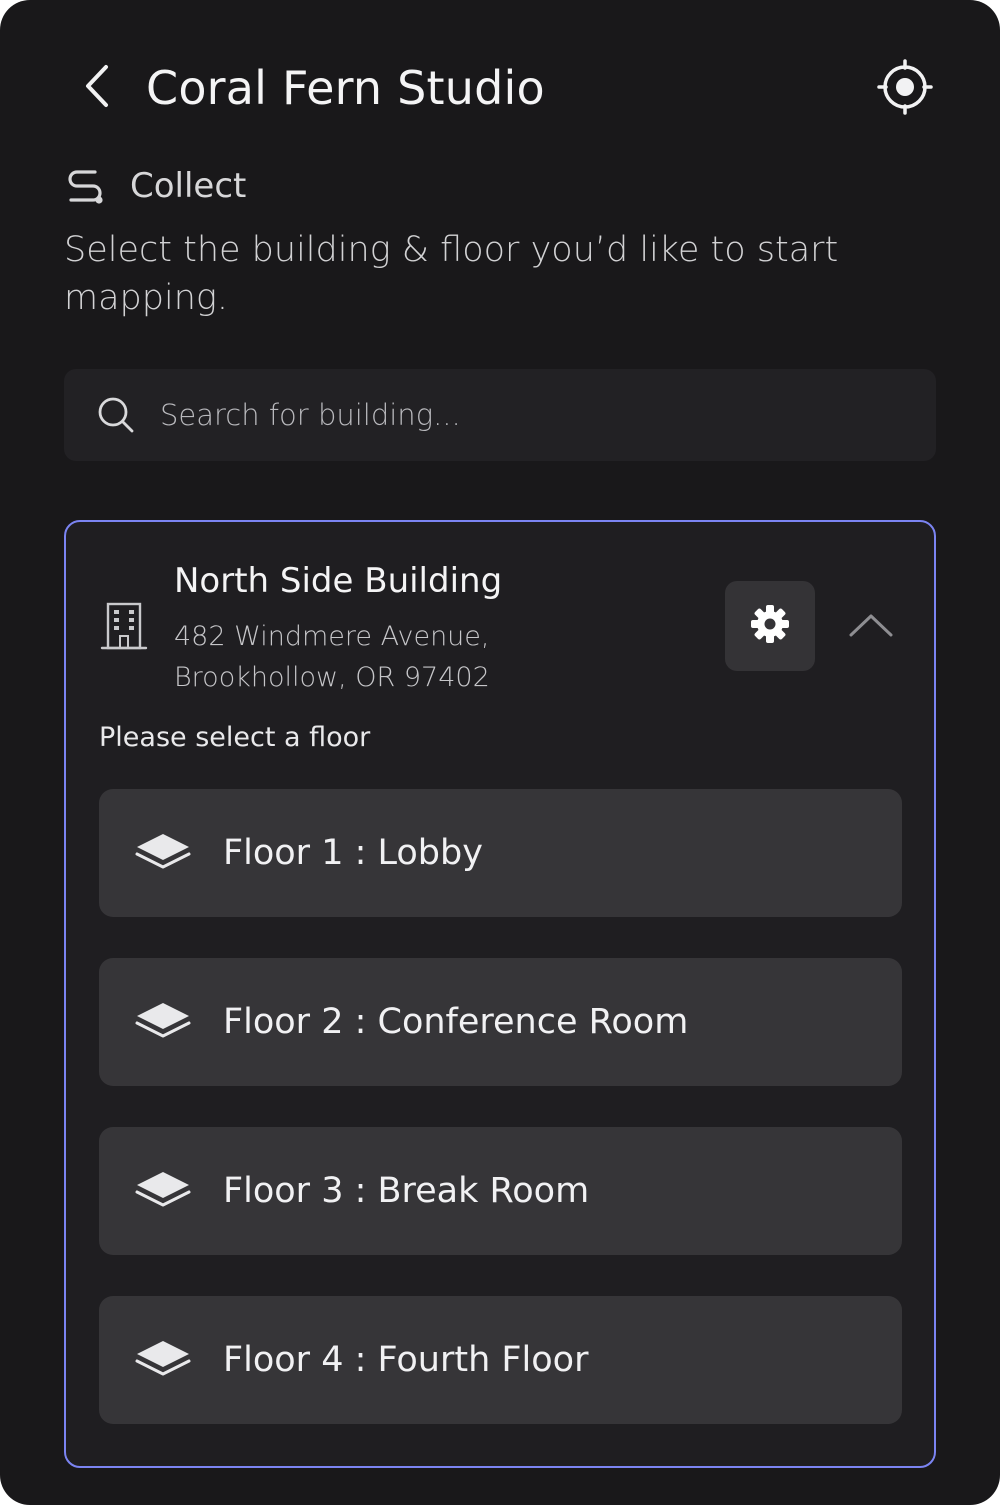 The height and width of the screenshot is (1505, 1000). I want to click on floor-item-3: Floor 3 : Break Room, so click(500, 1191).